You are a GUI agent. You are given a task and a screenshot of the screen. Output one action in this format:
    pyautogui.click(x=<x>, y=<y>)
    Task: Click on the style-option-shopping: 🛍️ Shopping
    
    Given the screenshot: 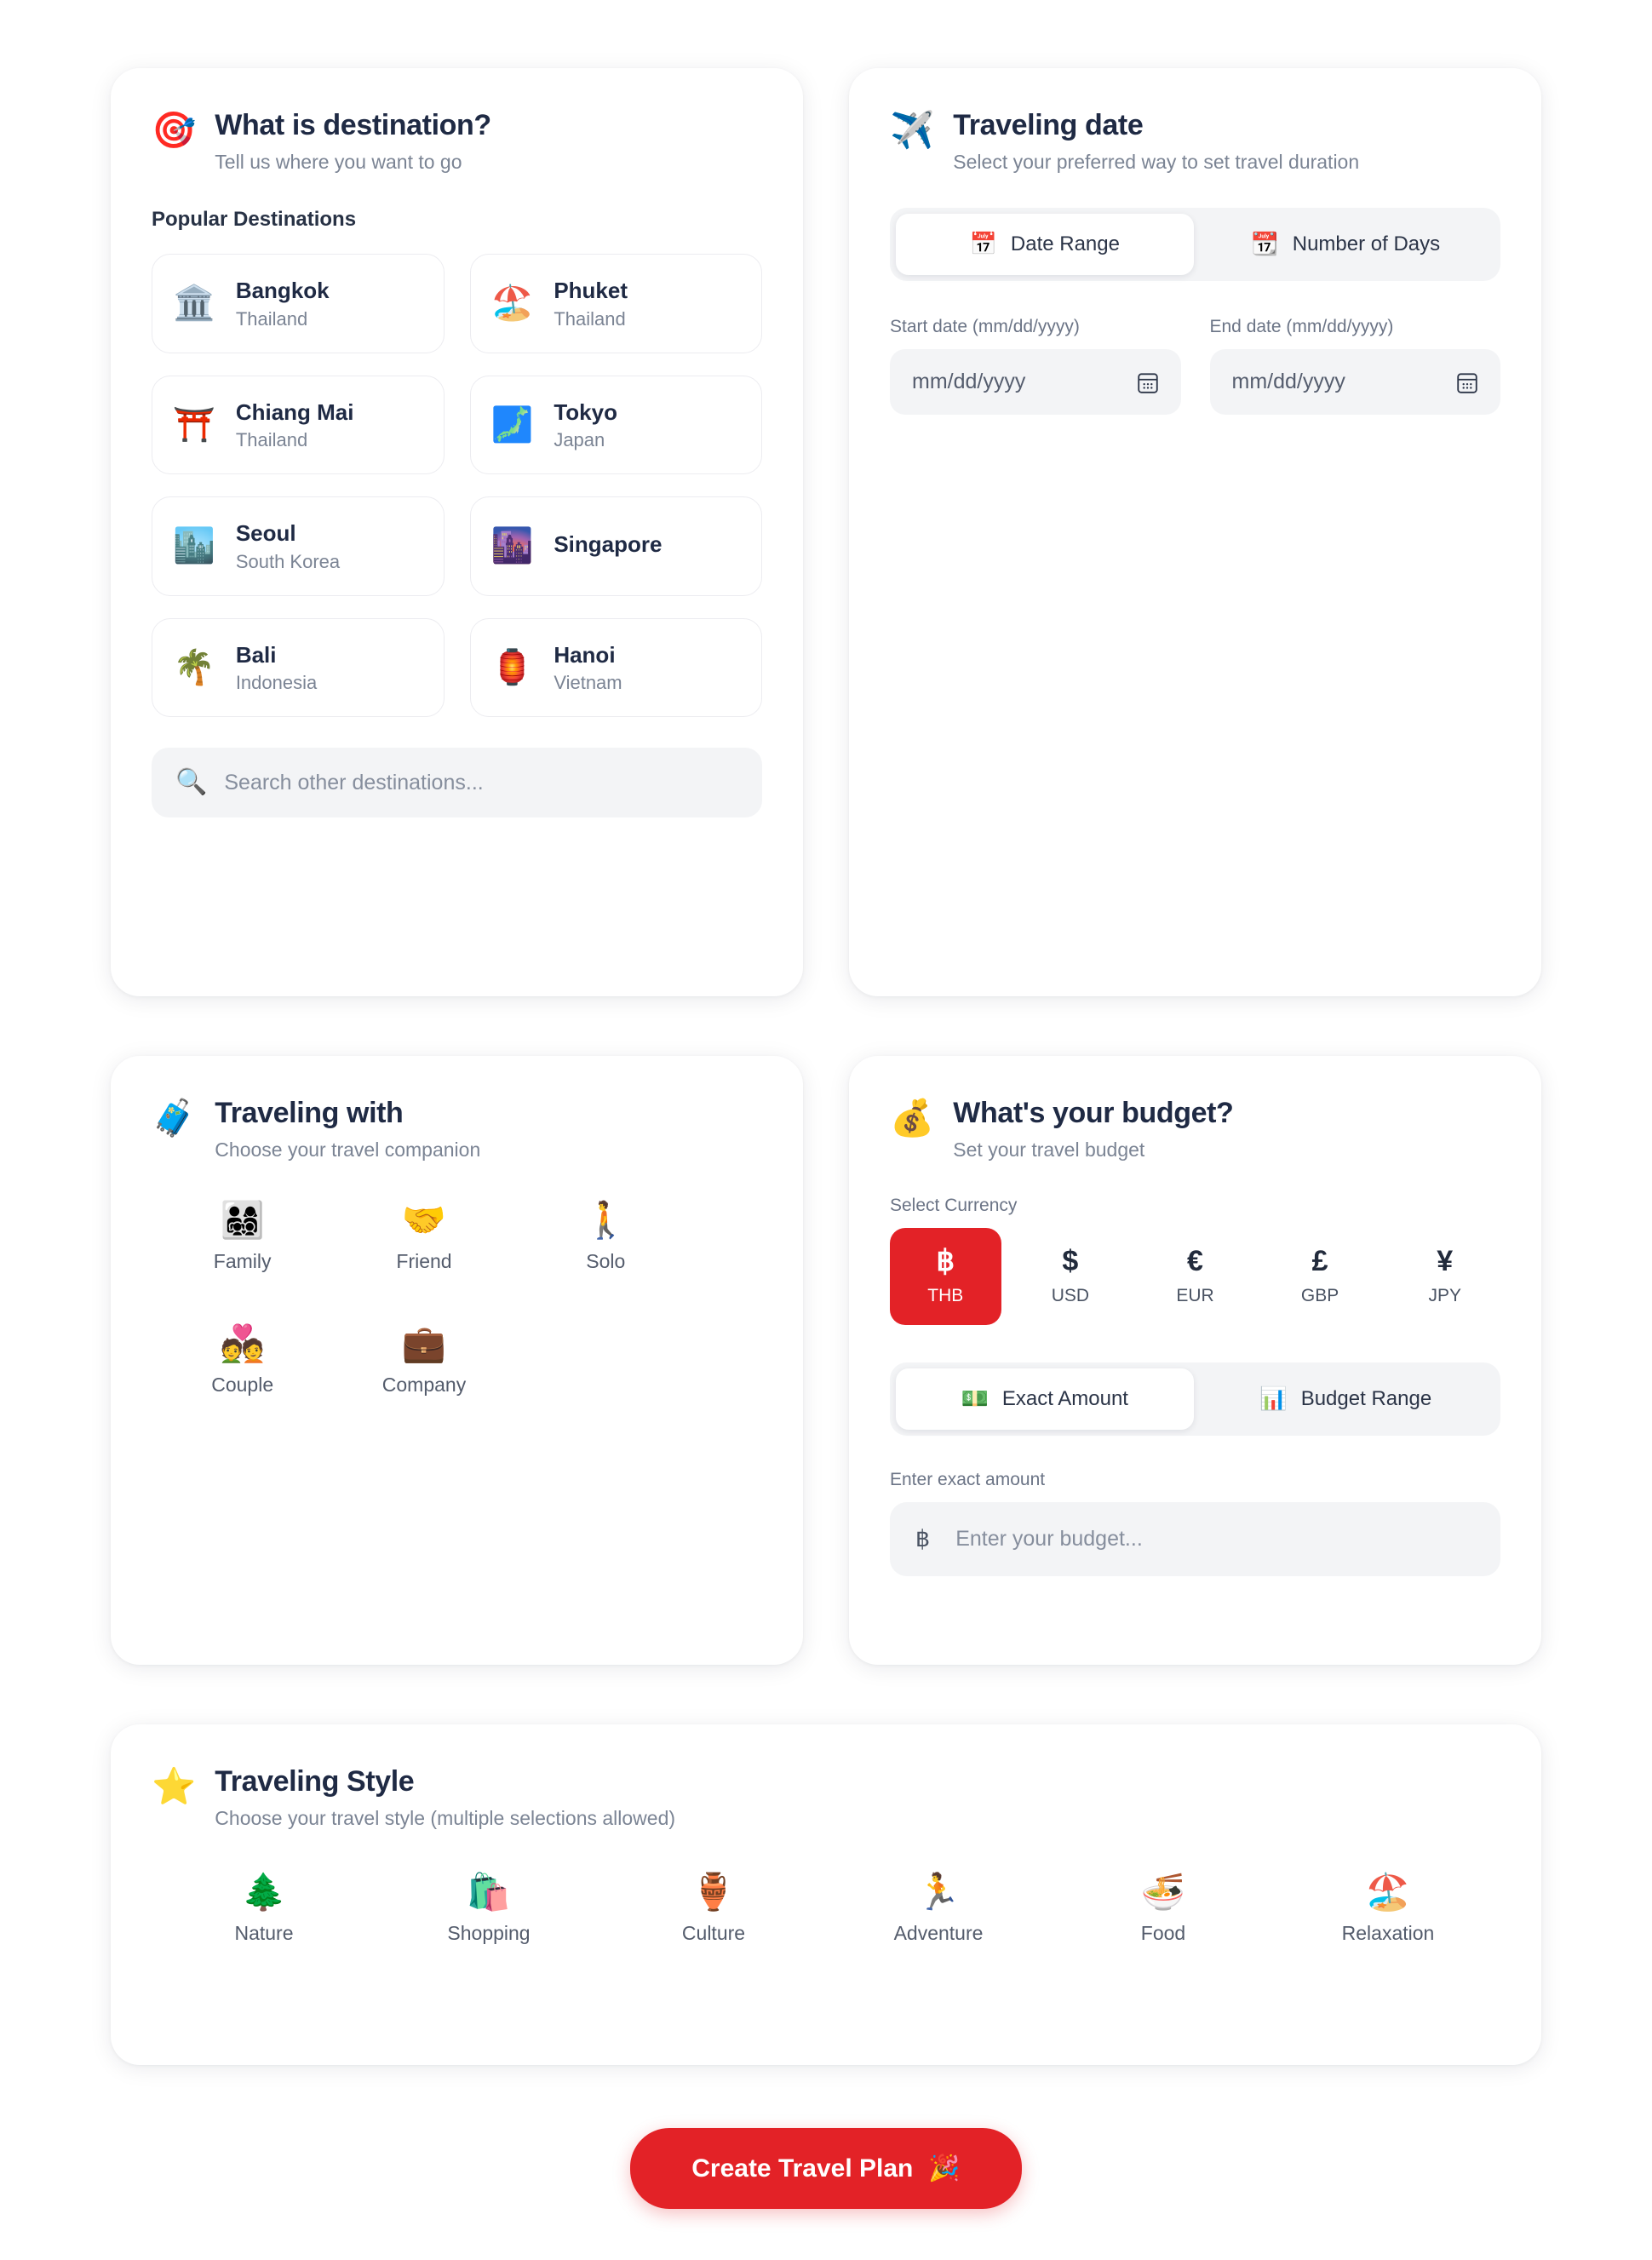 What is the action you would take?
    pyautogui.click(x=488, y=1909)
    